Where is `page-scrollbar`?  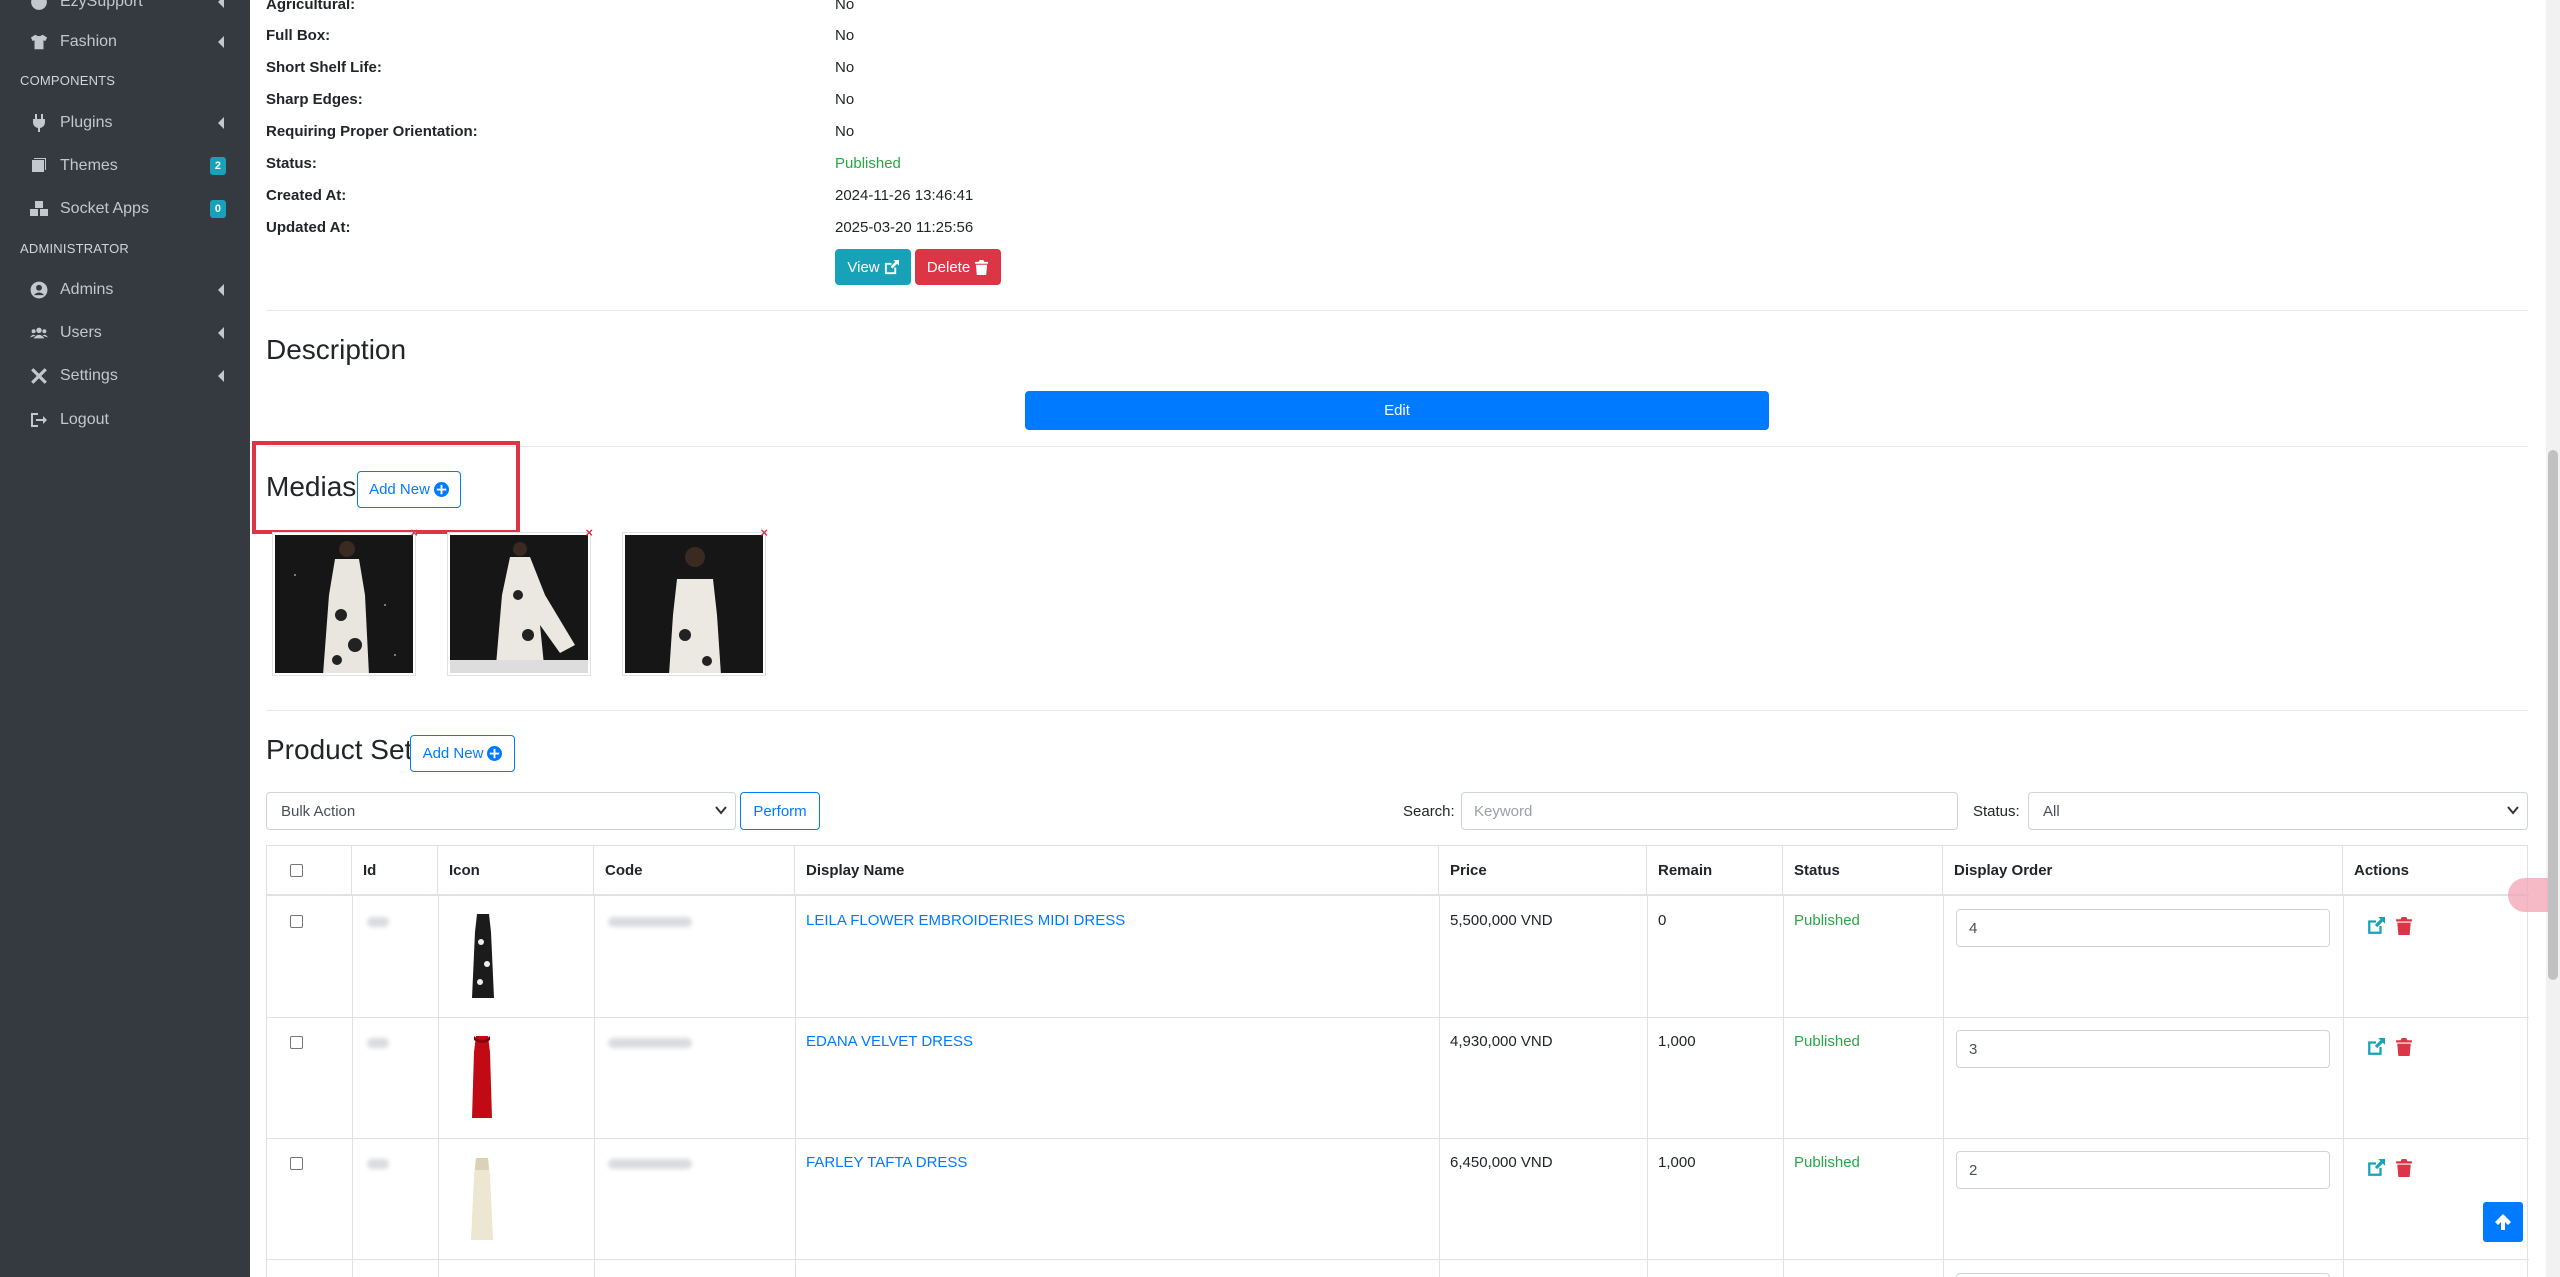 page-scrollbar is located at coordinates (2553, 638).